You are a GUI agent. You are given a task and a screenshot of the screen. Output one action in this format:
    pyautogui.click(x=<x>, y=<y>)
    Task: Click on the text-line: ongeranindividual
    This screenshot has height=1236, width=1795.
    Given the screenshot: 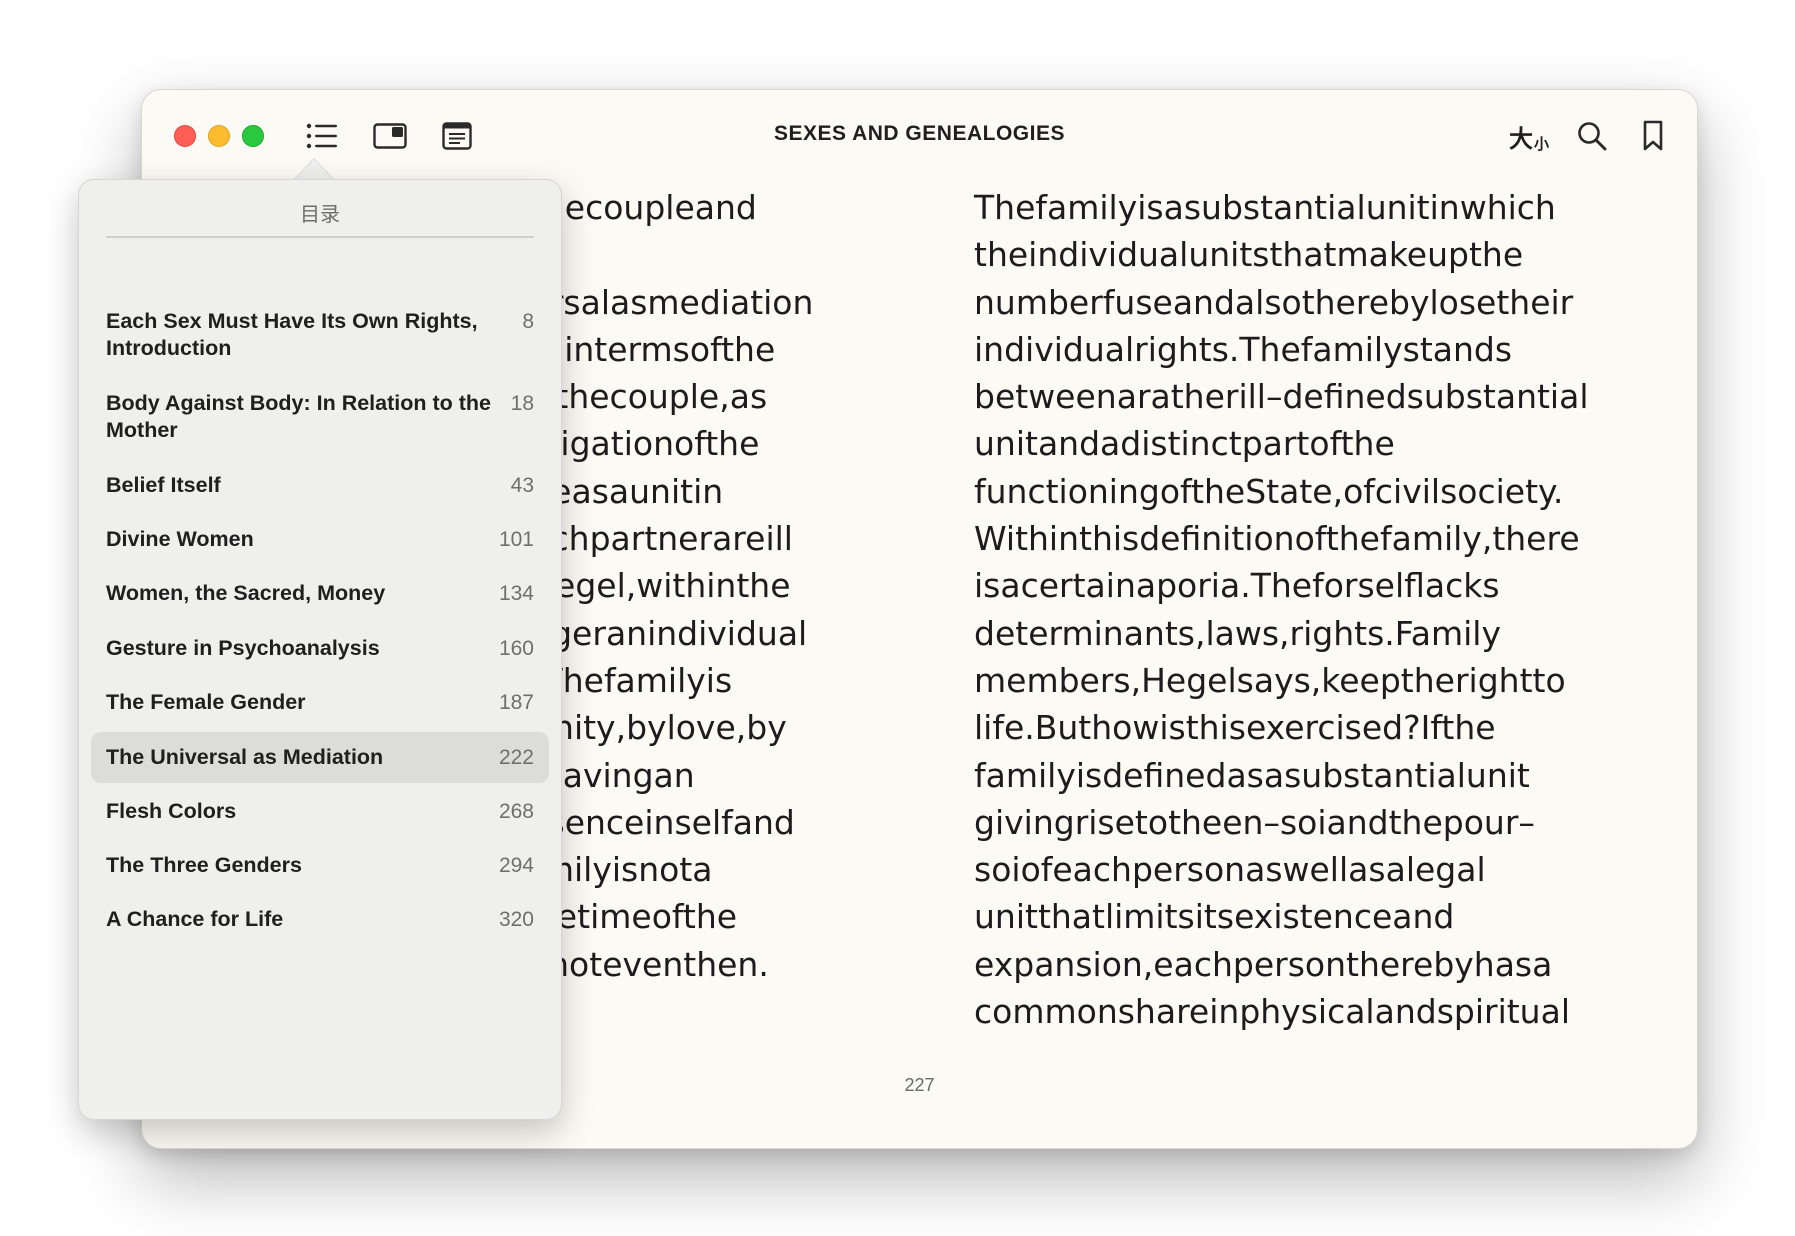 What is the action you would take?
    pyautogui.click(x=659, y=633)
    